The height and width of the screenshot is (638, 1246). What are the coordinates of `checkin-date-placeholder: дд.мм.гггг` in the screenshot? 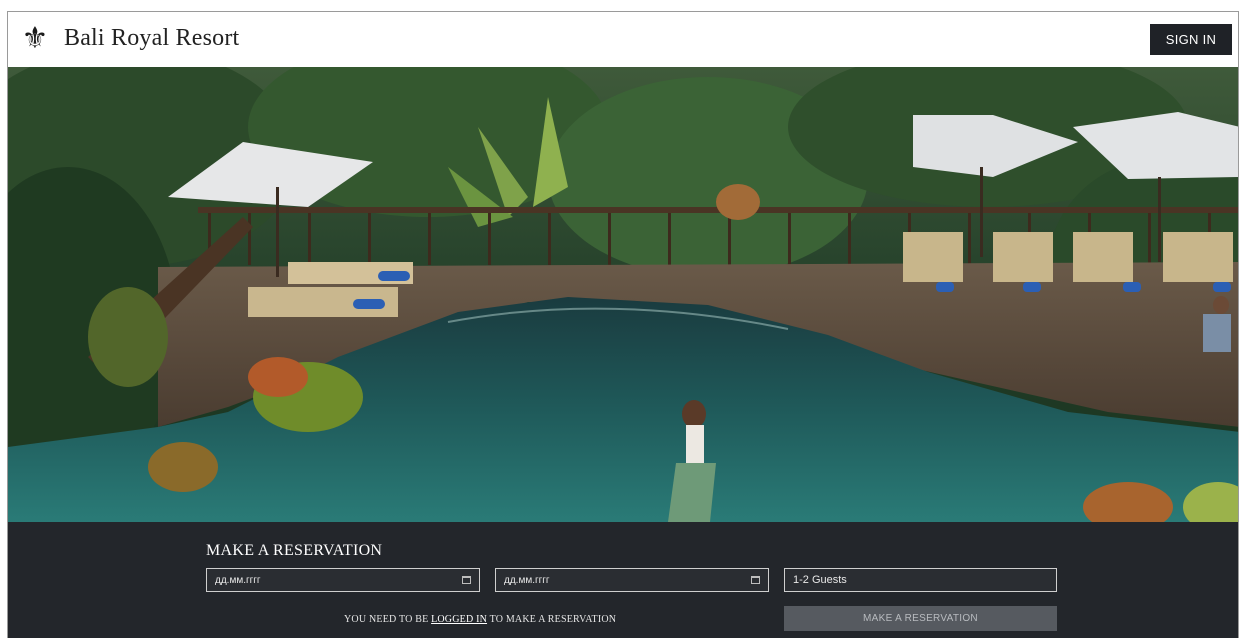 It's located at (238, 580).